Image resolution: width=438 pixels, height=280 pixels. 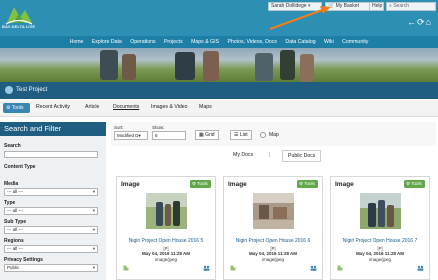 What do you see at coordinates (331, 6) in the screenshot?
I see `basket-icon: 🛒` at bounding box center [331, 6].